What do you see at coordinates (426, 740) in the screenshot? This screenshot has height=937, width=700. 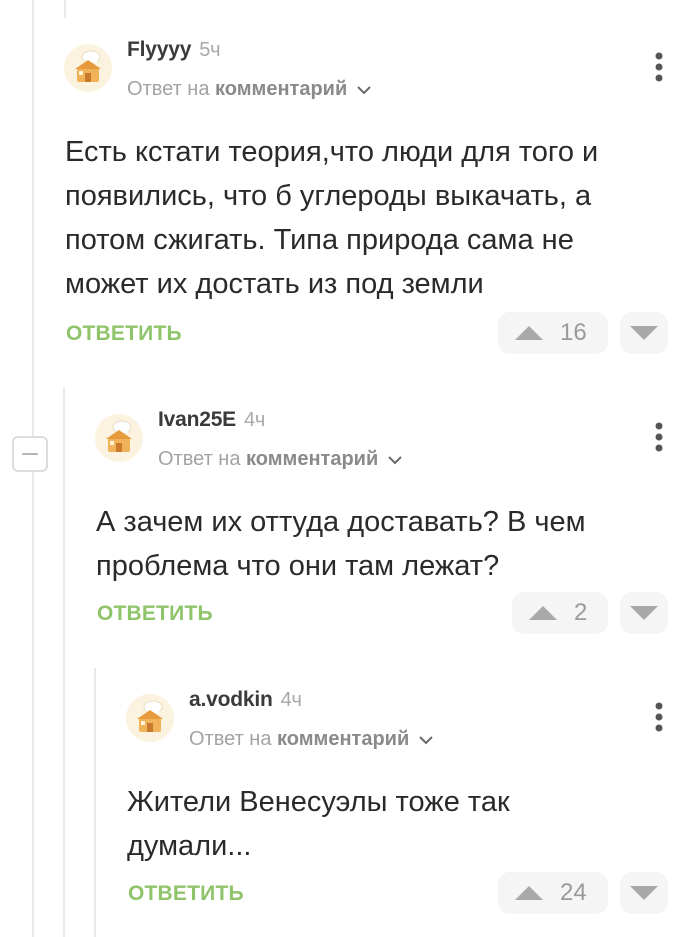 I see `chevron-down-icon` at bounding box center [426, 740].